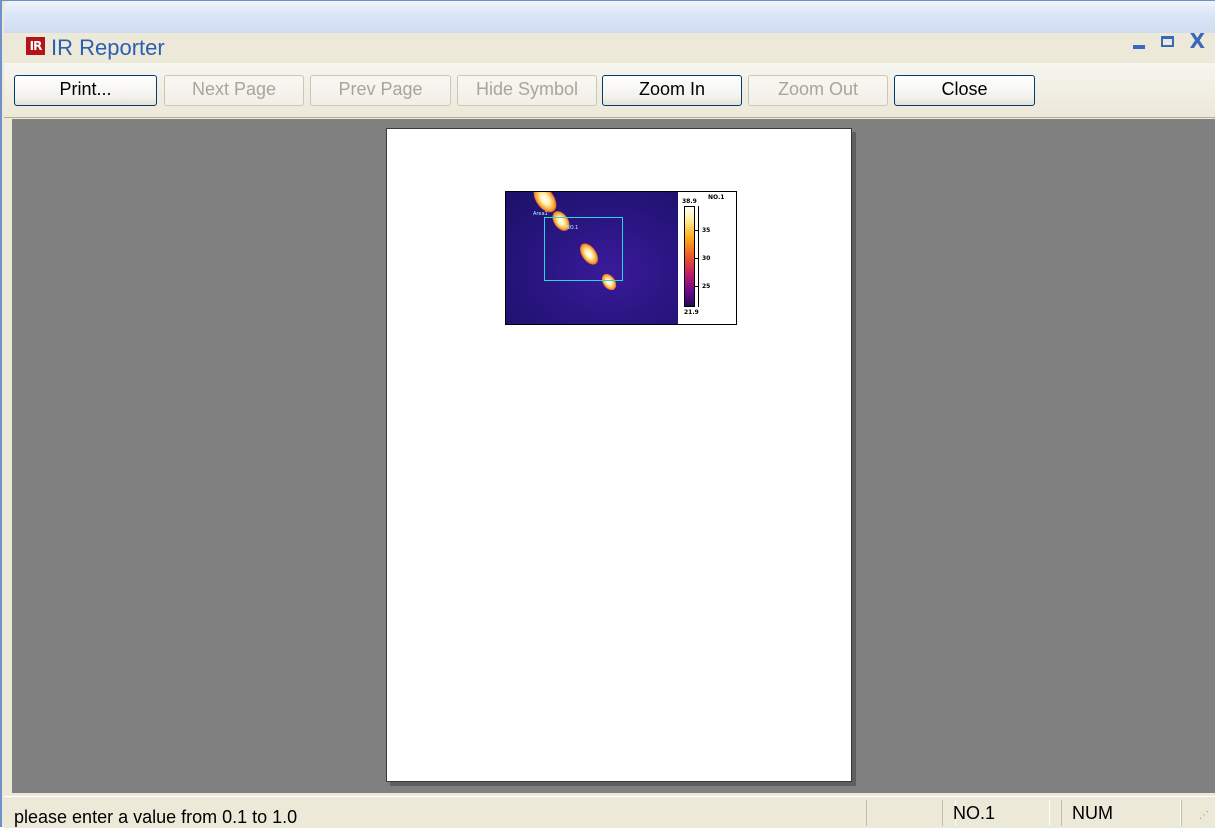  Describe the element at coordinates (540, 214) in the screenshot. I see `roi-label: Area1` at that location.